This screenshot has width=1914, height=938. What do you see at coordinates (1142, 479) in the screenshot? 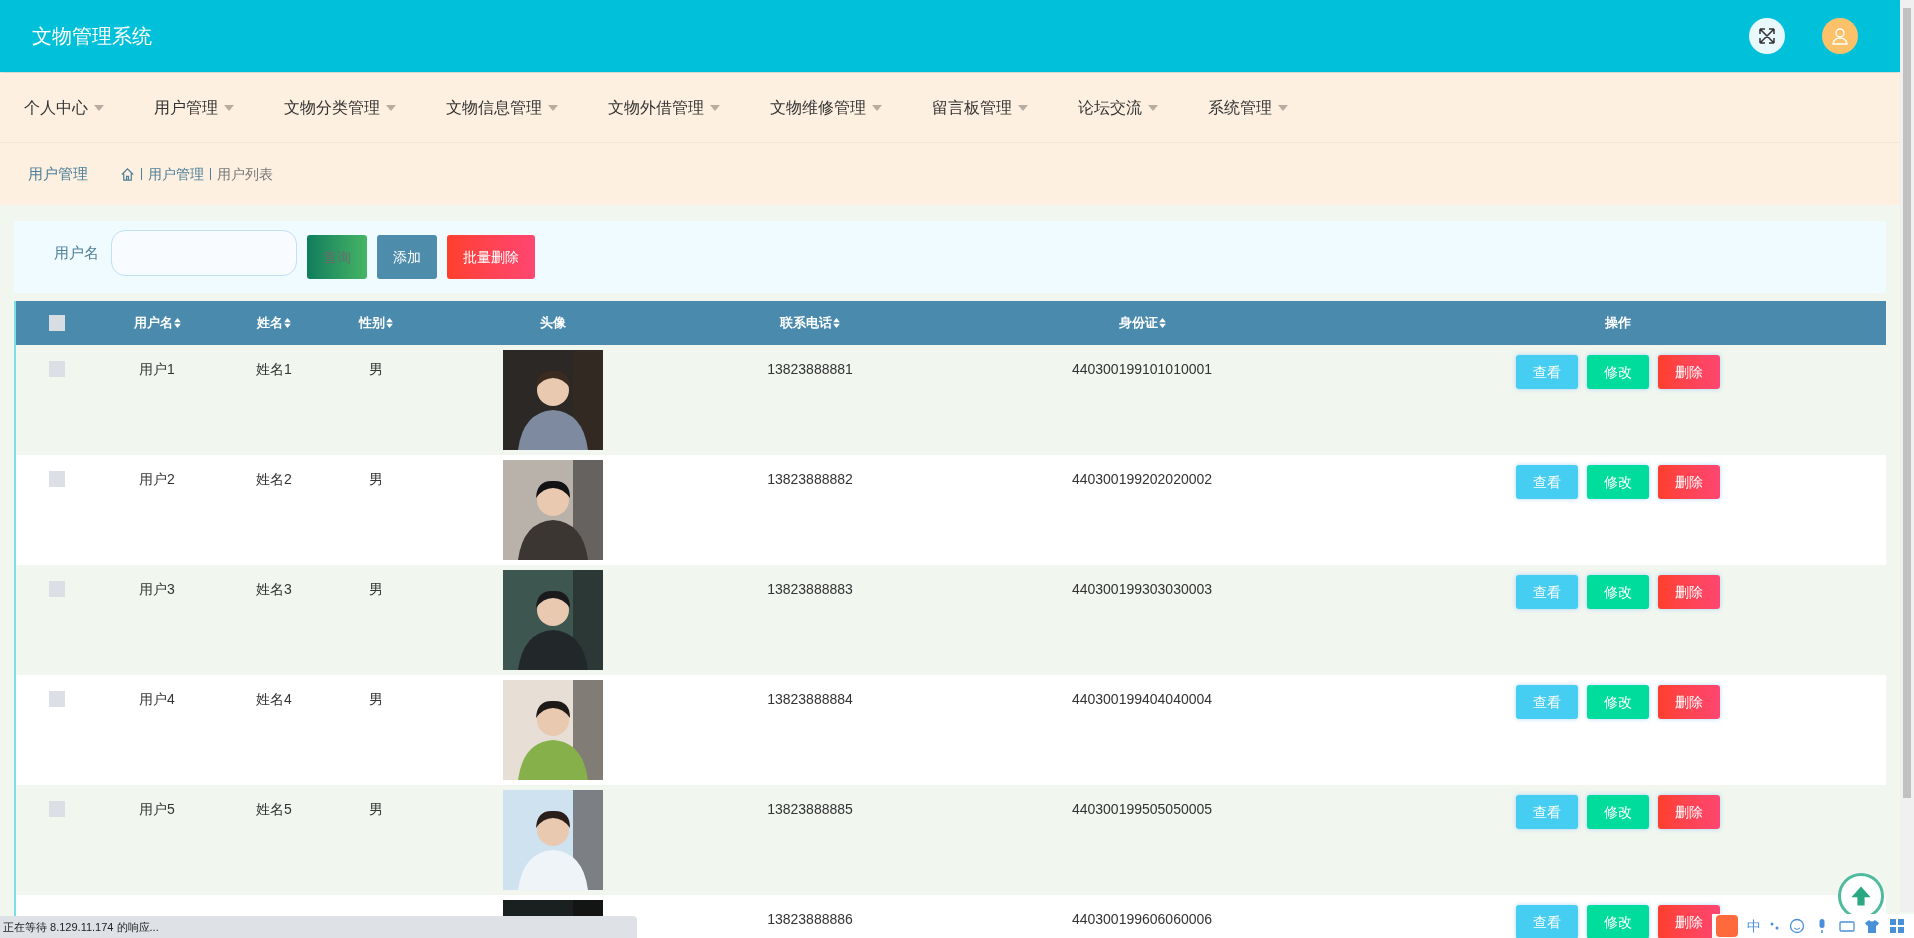
I see `table-cell-text: 440300199202020002` at bounding box center [1142, 479].